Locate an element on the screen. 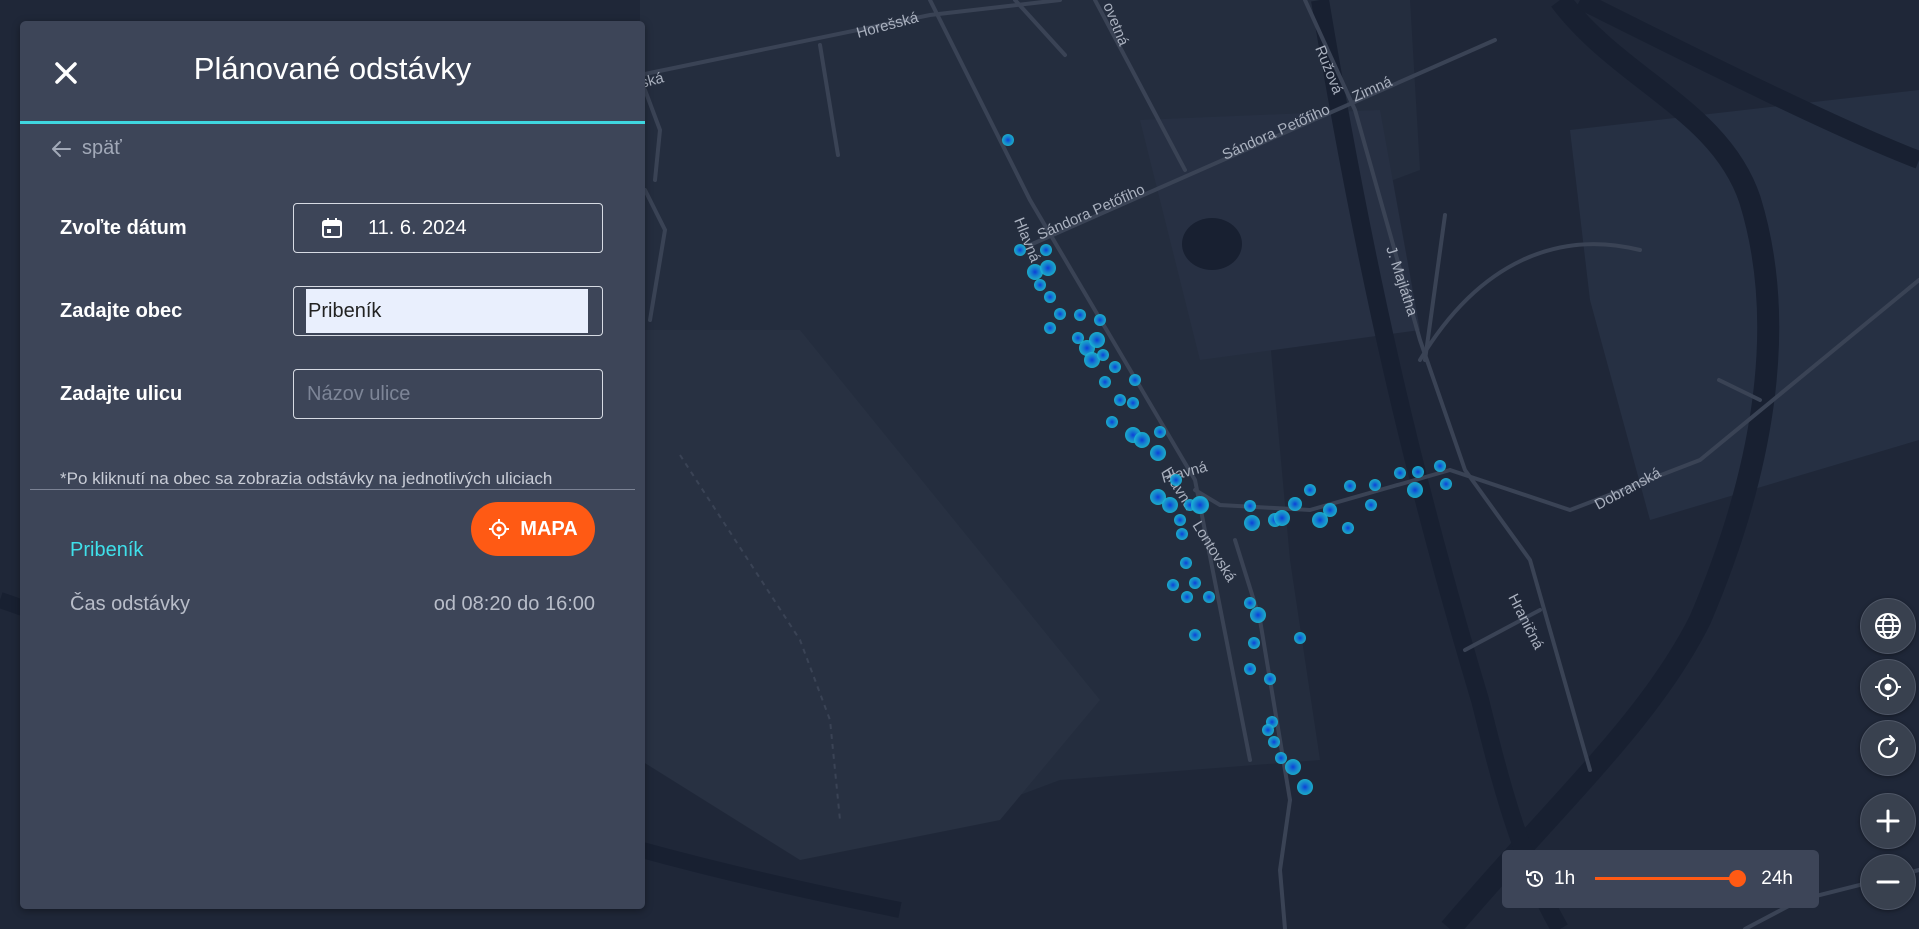 This screenshot has width=1919, height=929. time-slider is located at coordinates (1670, 878).